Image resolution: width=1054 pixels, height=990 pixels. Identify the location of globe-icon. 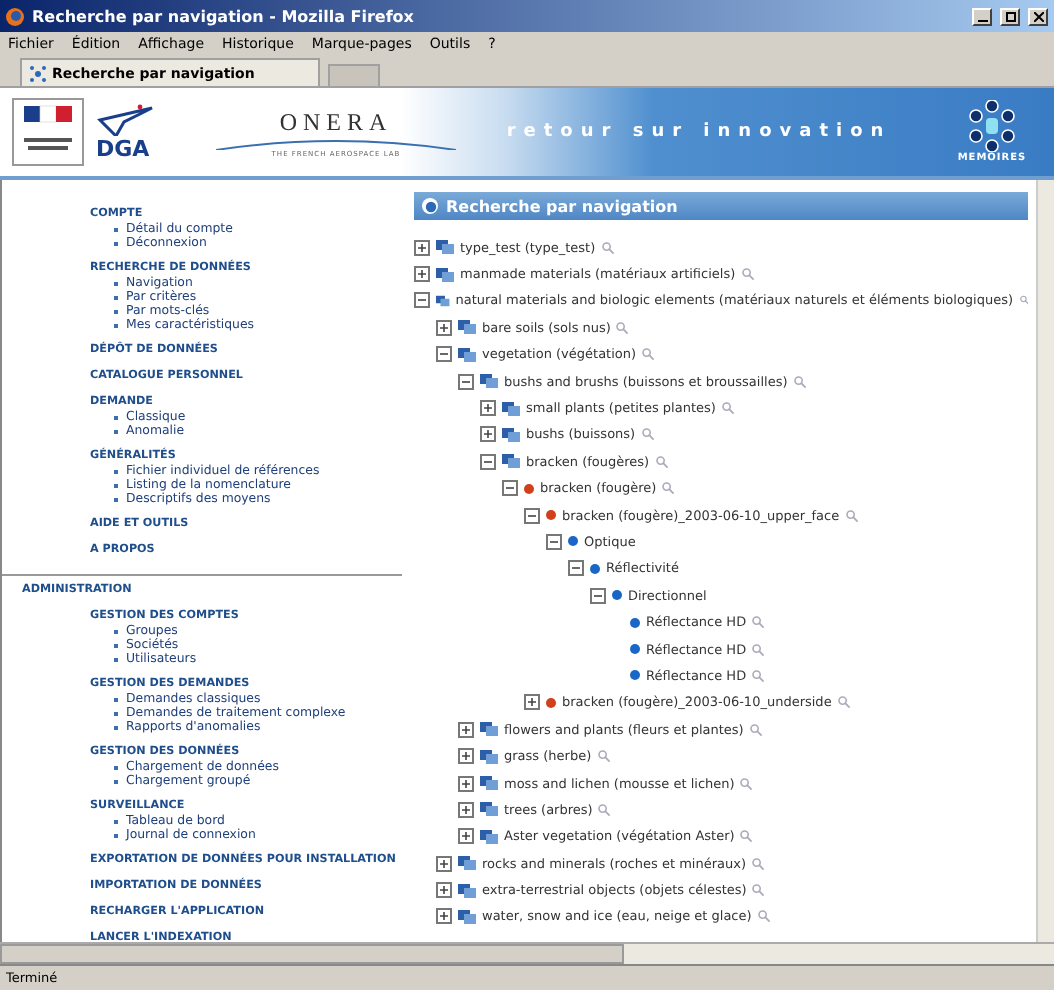
(430, 206).